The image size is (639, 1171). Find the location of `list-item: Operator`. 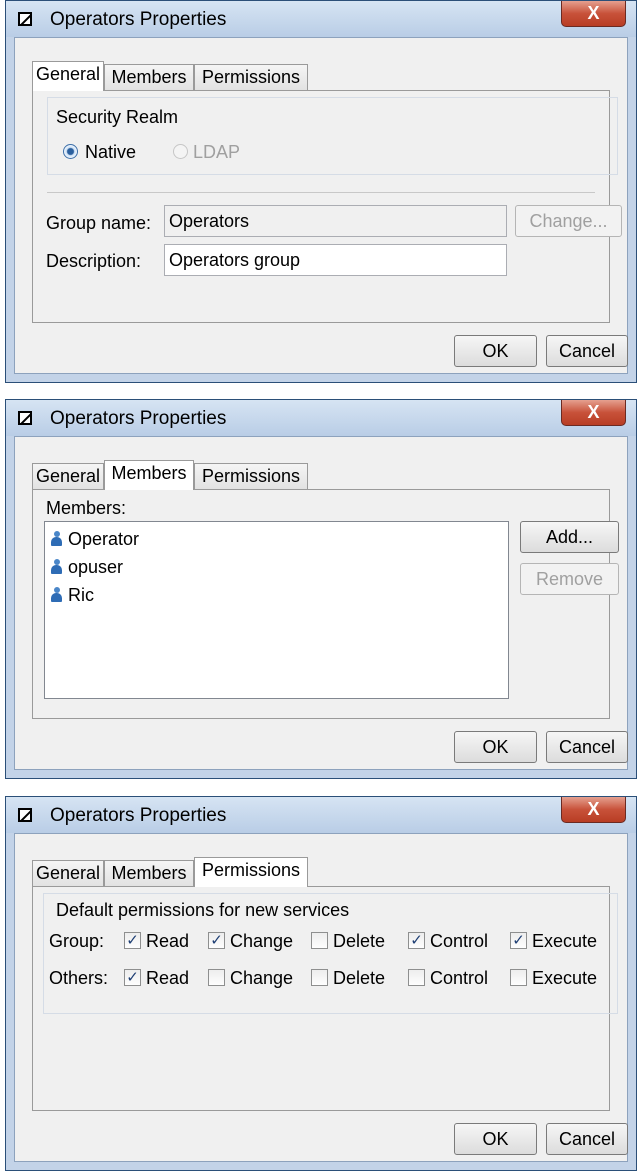

list-item: Operator is located at coordinates (95, 539).